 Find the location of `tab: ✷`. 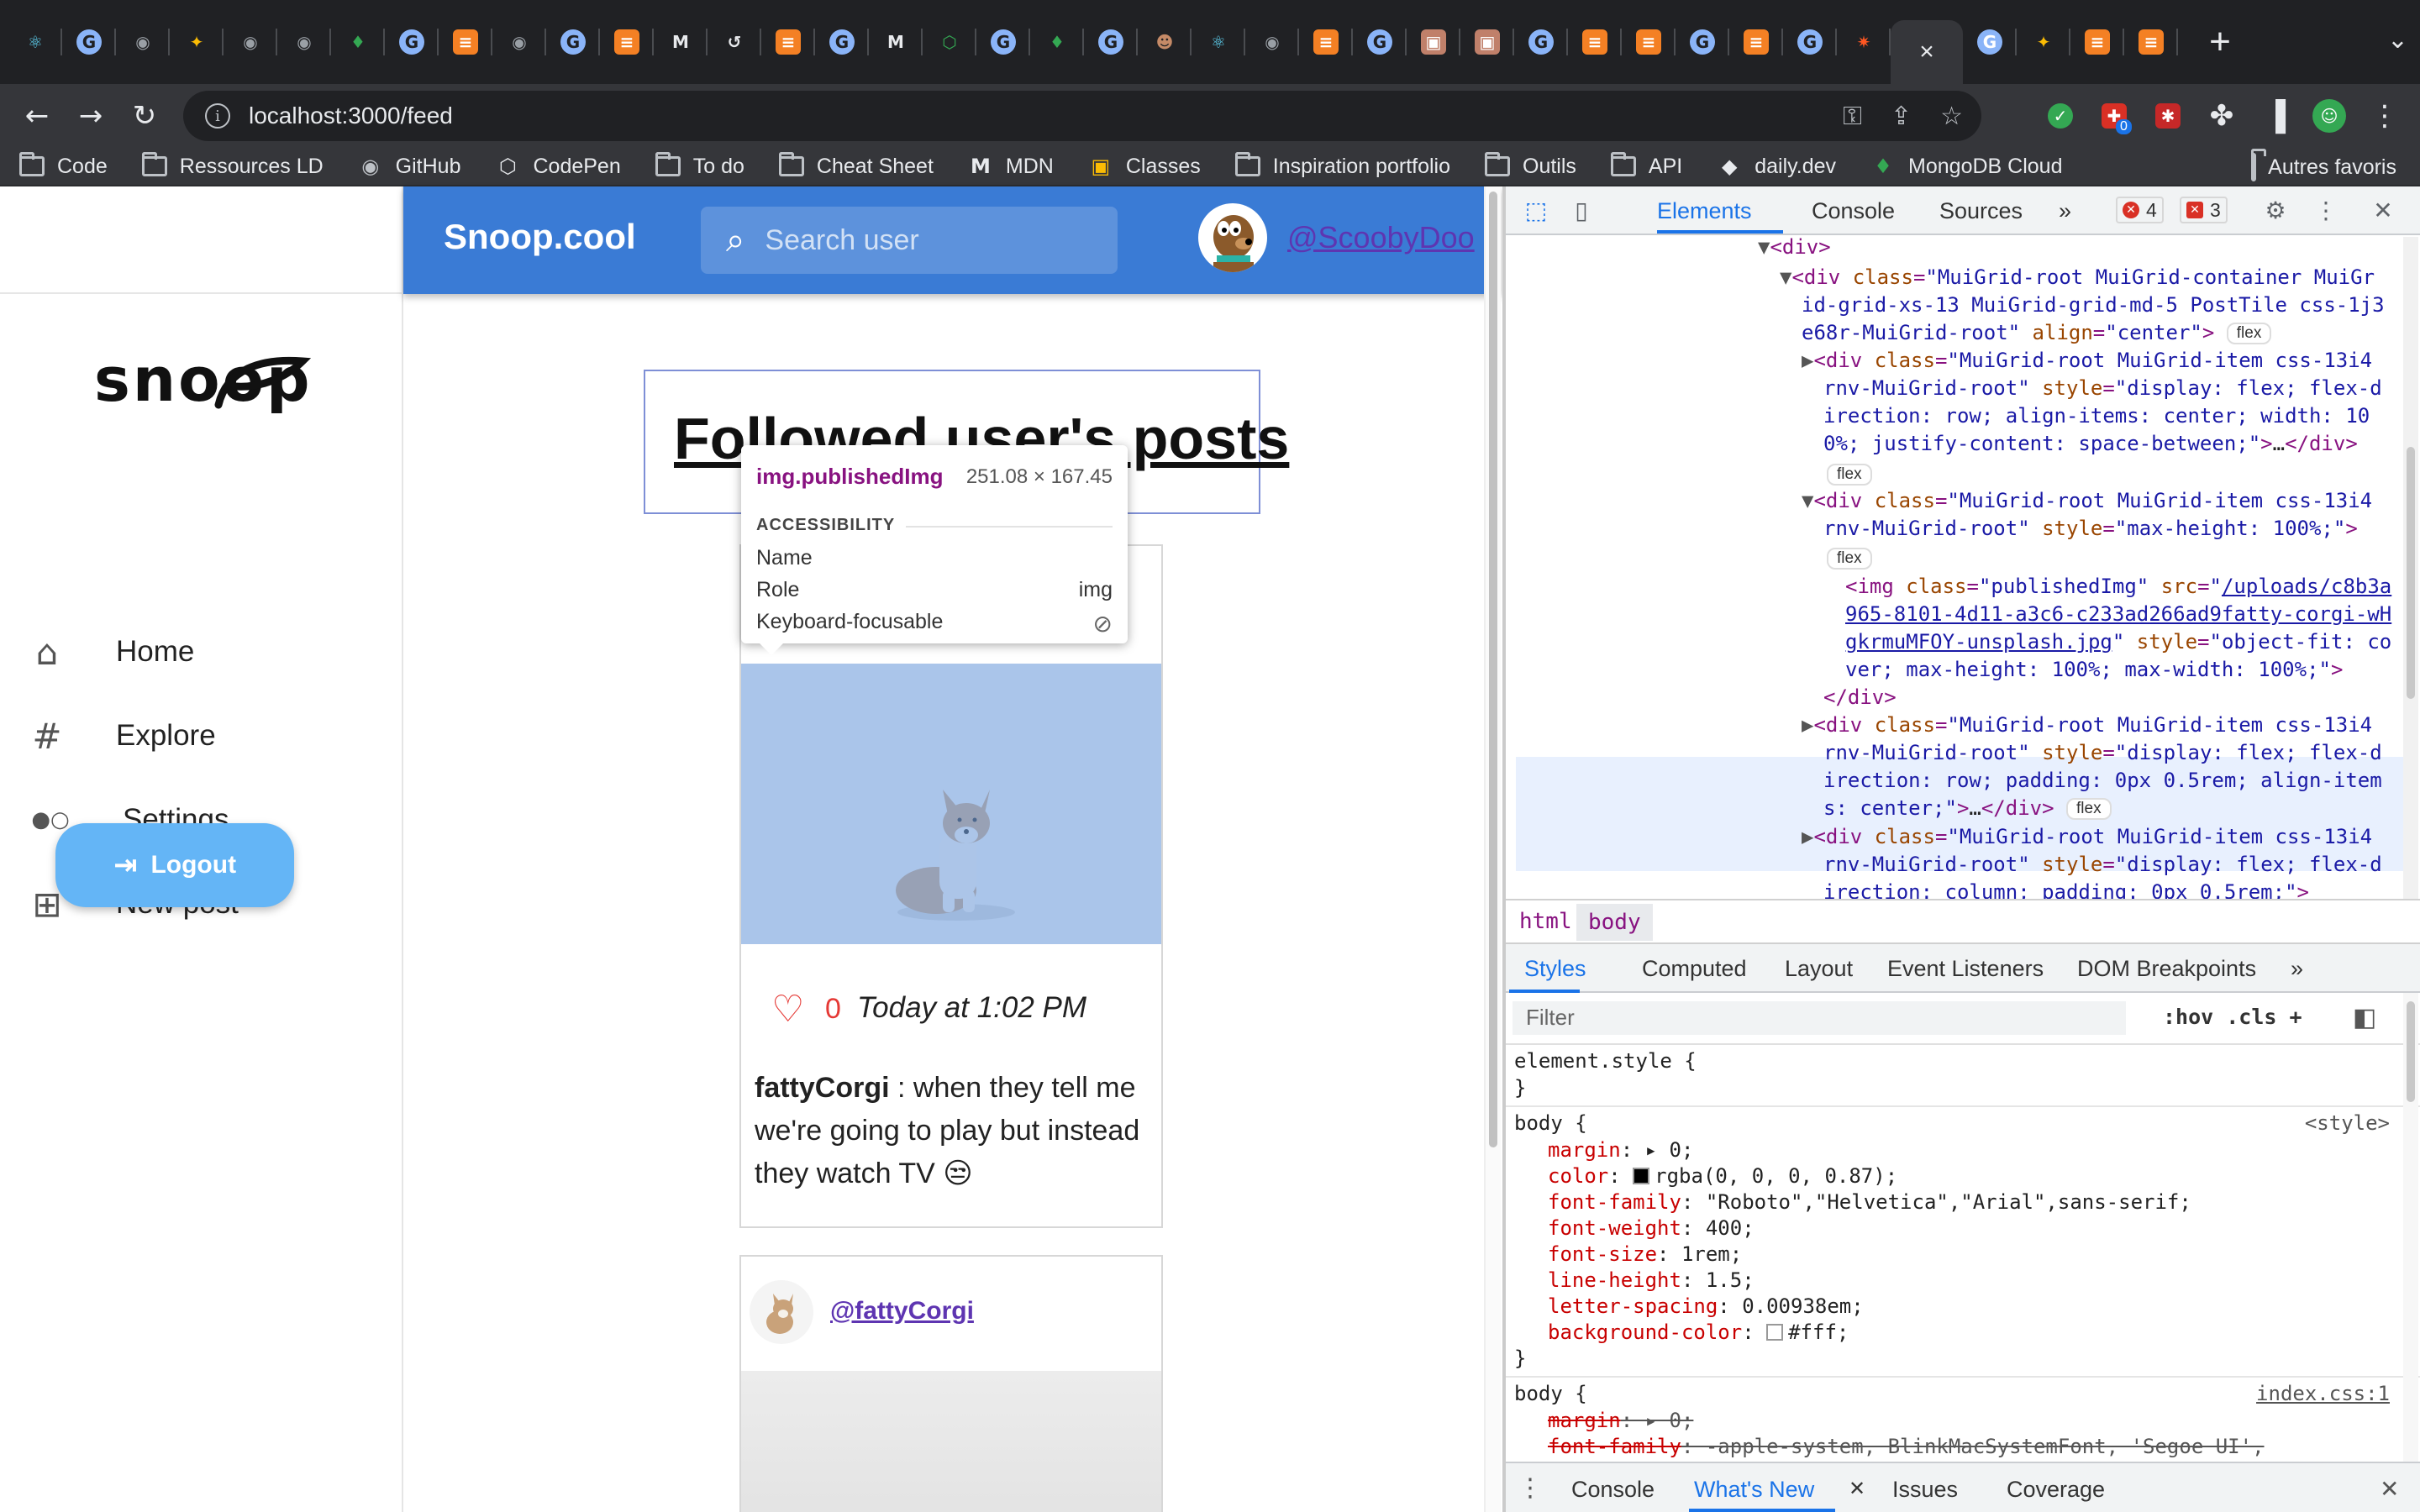

tab: ✷ is located at coordinates (1864, 42).